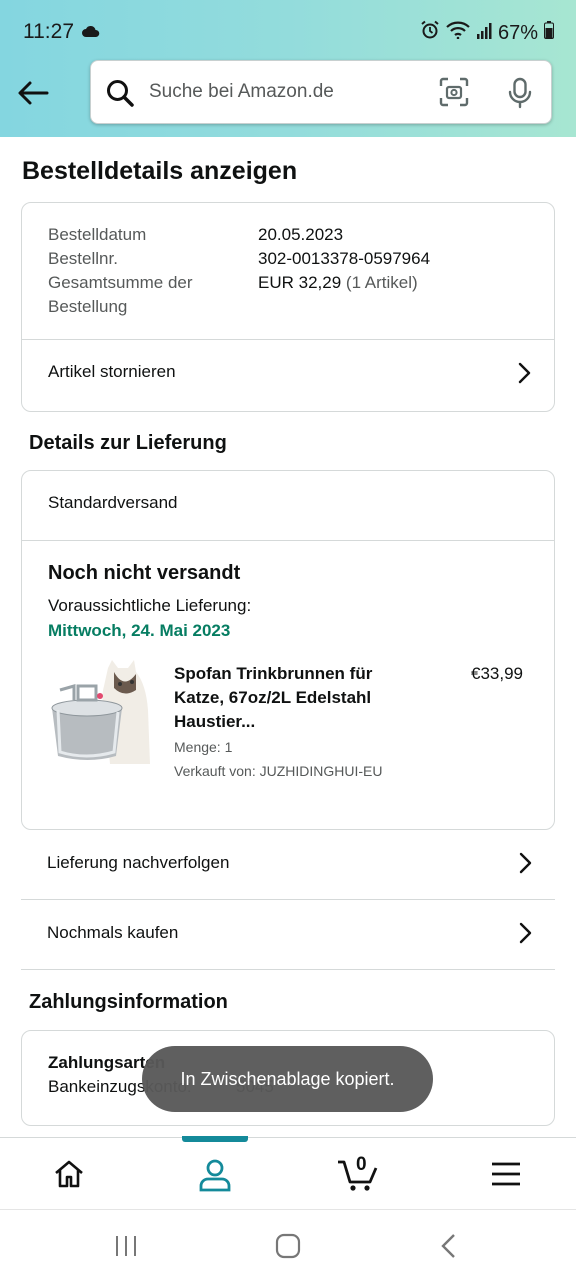  I want to click on status-time: 11:27, so click(48, 31).